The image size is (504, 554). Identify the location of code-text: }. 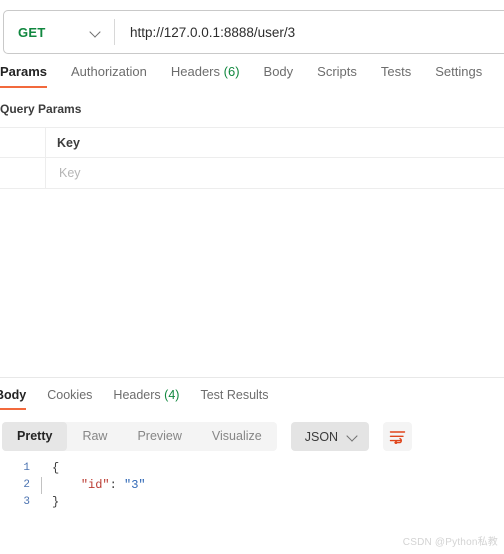
(56, 502).